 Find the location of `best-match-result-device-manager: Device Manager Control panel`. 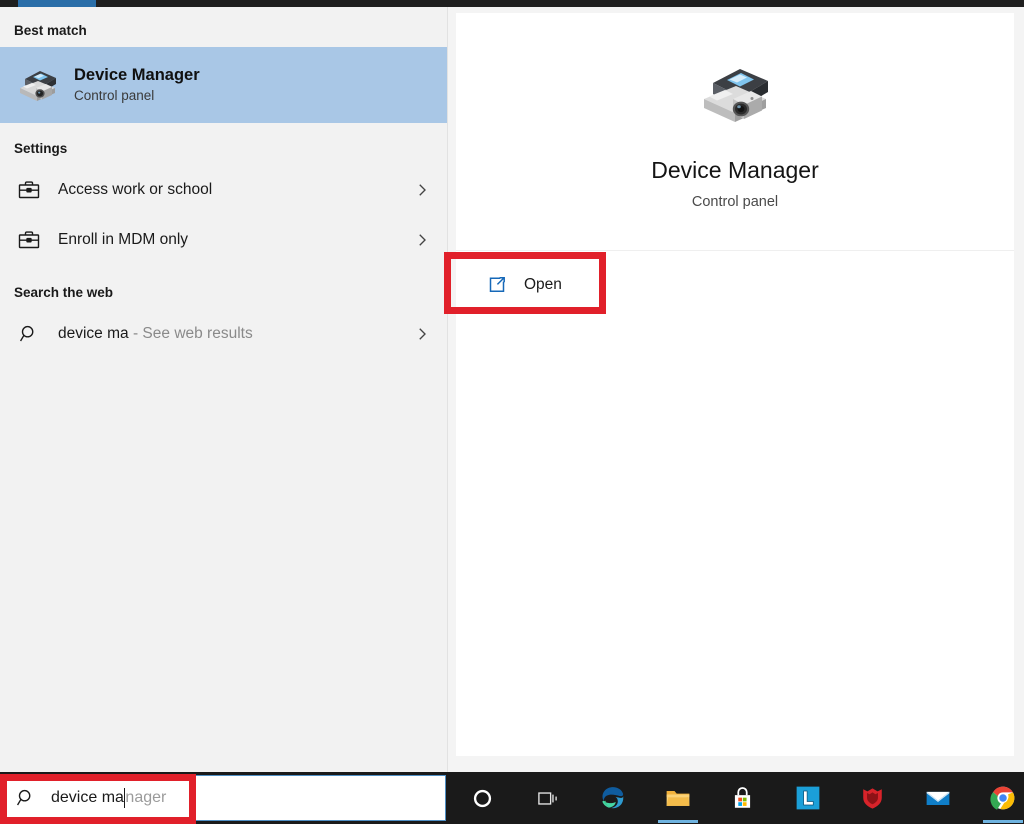

best-match-result-device-manager: Device Manager Control panel is located at coordinates (223, 85).